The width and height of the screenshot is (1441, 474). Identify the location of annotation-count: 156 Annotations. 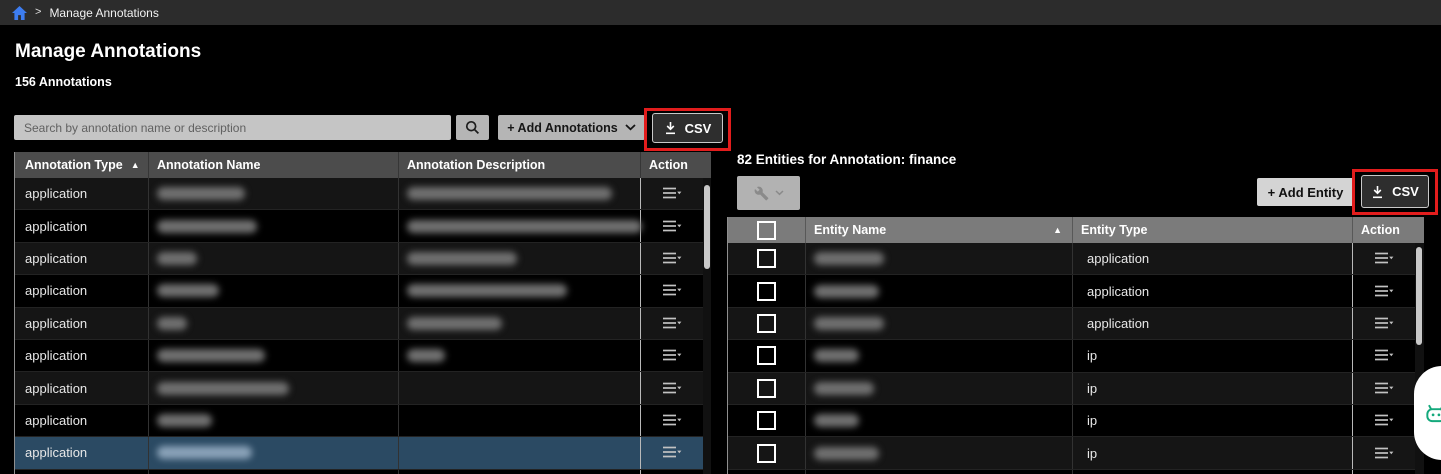
(63, 82).